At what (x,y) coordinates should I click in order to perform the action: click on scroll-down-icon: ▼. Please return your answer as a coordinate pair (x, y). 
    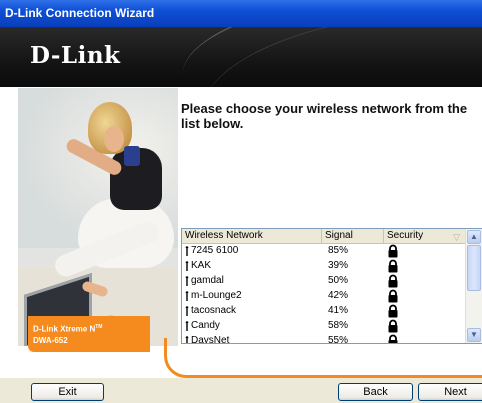
    Looking at the image, I should click on (474, 335).